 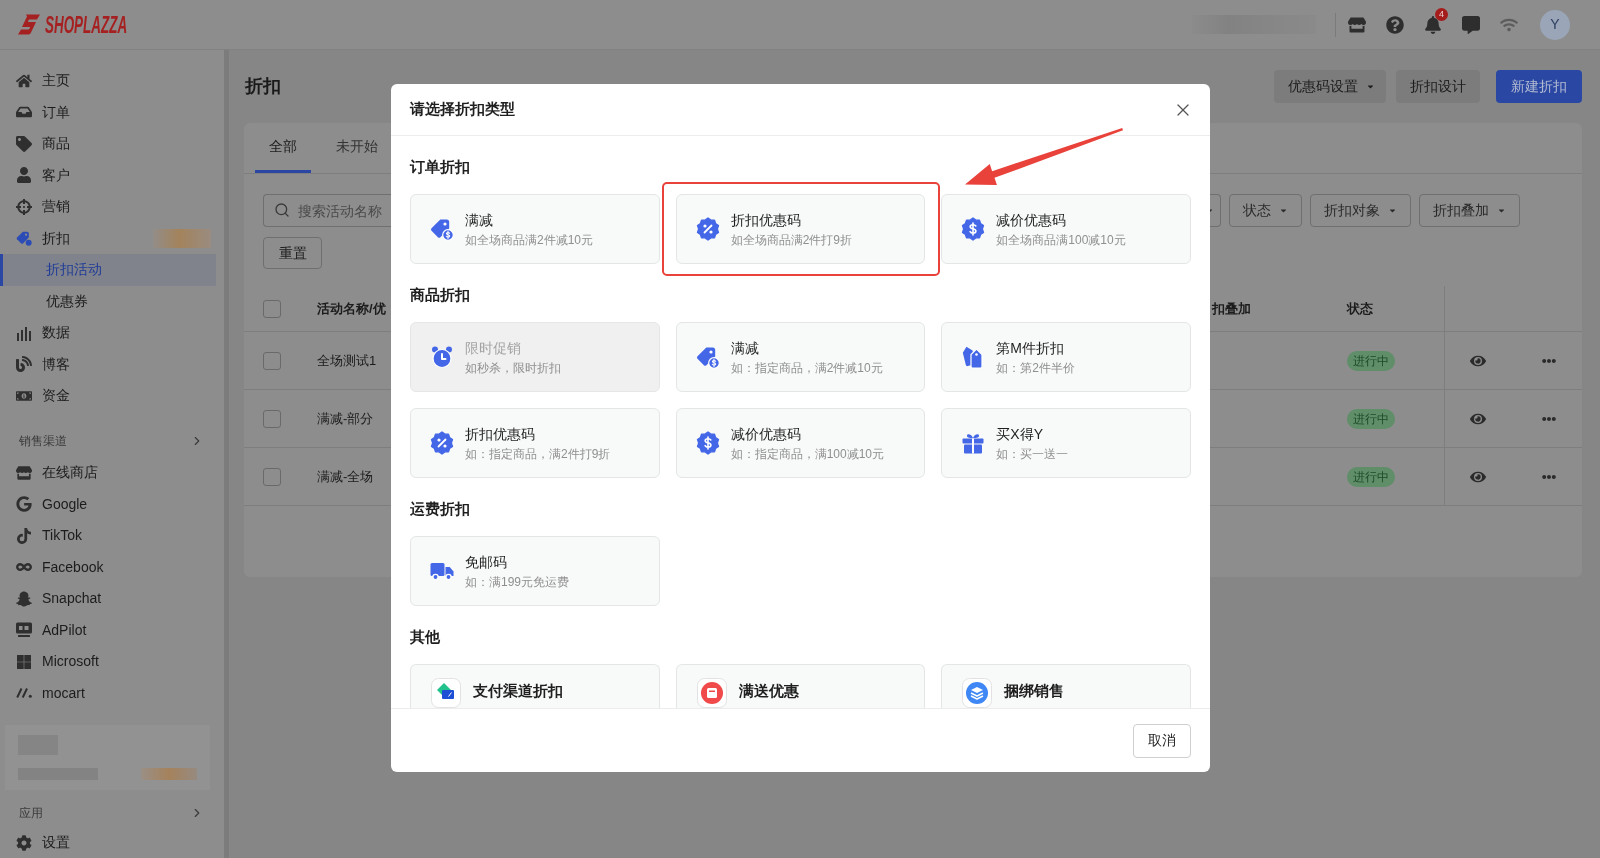 What do you see at coordinates (1231, 308) in the screenshot?
I see `column-header: 扣叠加` at bounding box center [1231, 308].